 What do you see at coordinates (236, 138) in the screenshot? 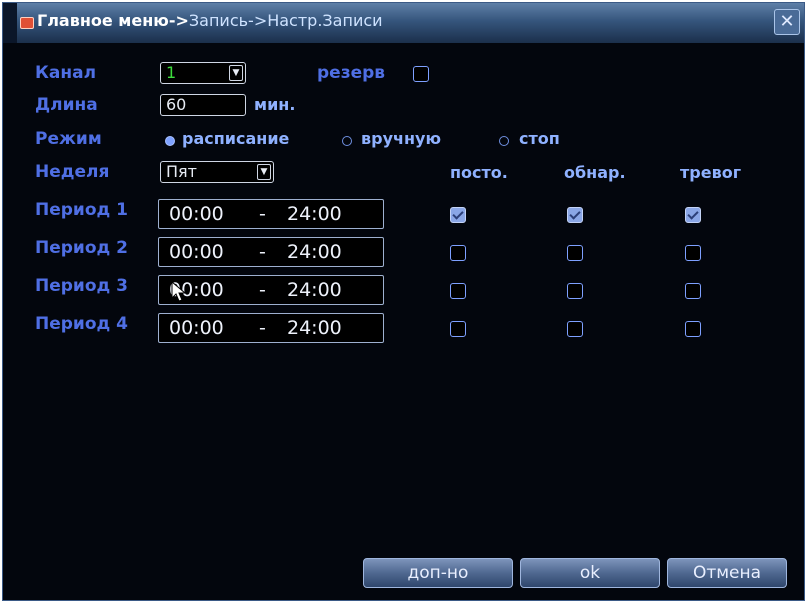
I see `mode-schedule-label: расписание` at bounding box center [236, 138].